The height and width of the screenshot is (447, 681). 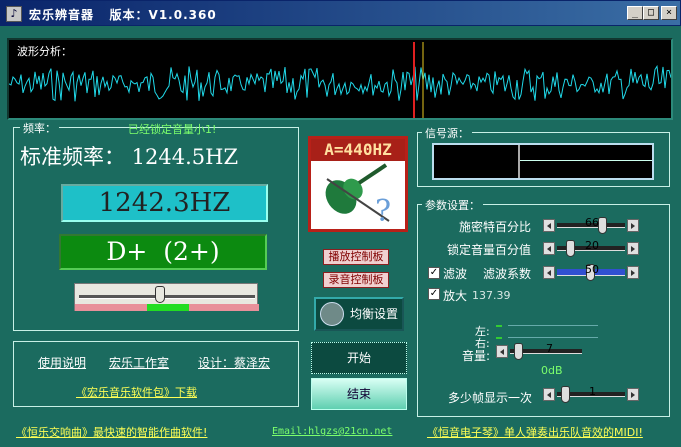 What do you see at coordinates (507, 274) in the screenshot?
I see `filter-coef-label: 滤波系数` at bounding box center [507, 274].